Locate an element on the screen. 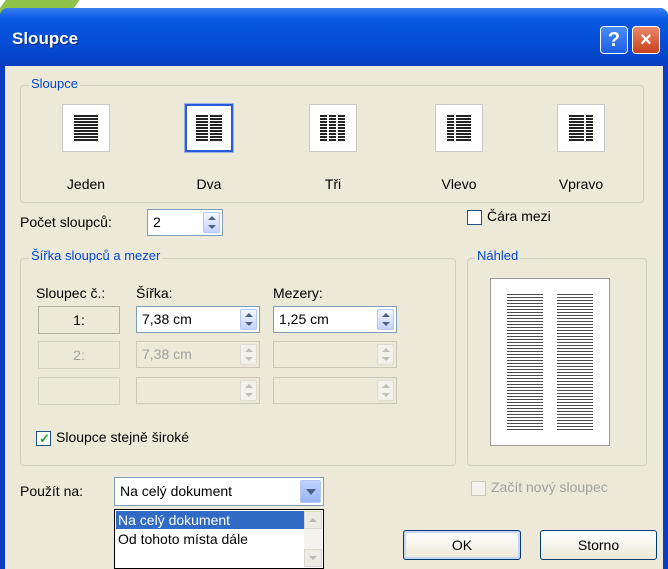 The image size is (668, 569). three-columns-icon-right is located at coordinates (341, 128).